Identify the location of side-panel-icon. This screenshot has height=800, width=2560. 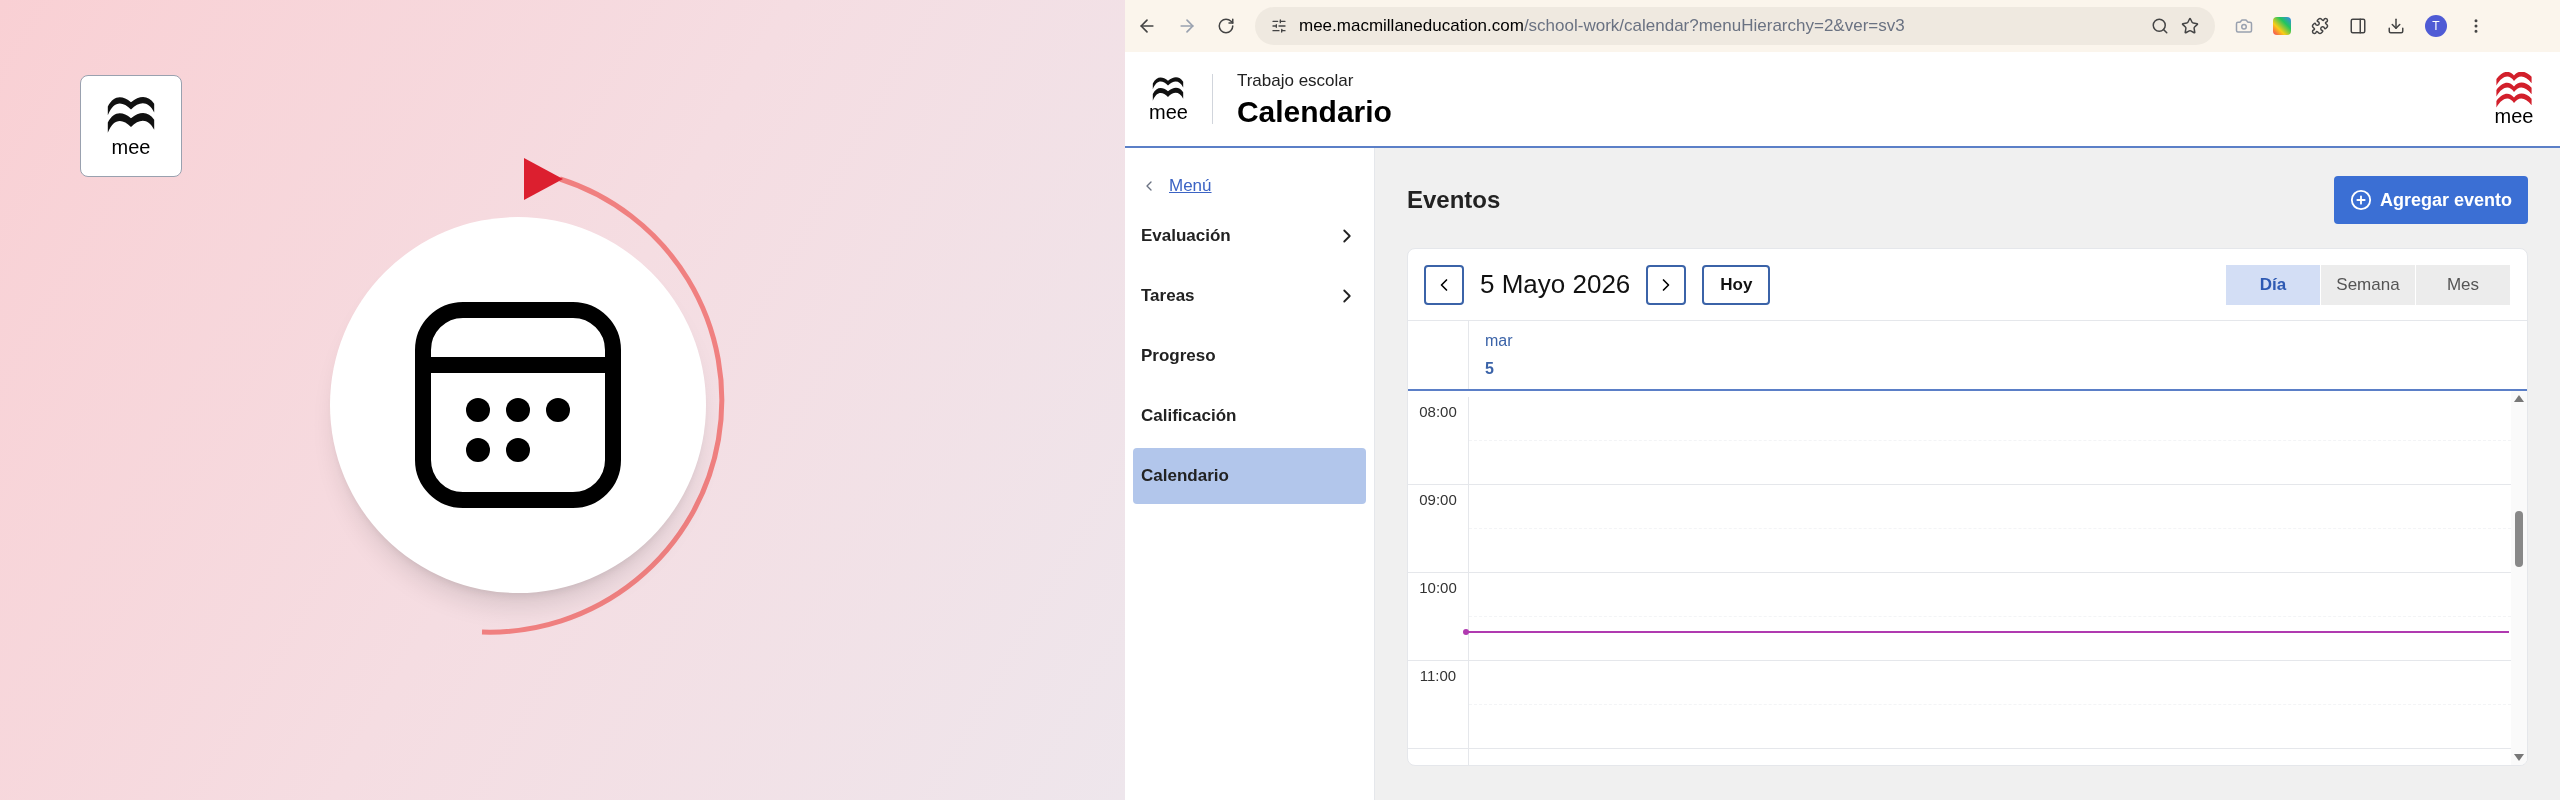
(2358, 26).